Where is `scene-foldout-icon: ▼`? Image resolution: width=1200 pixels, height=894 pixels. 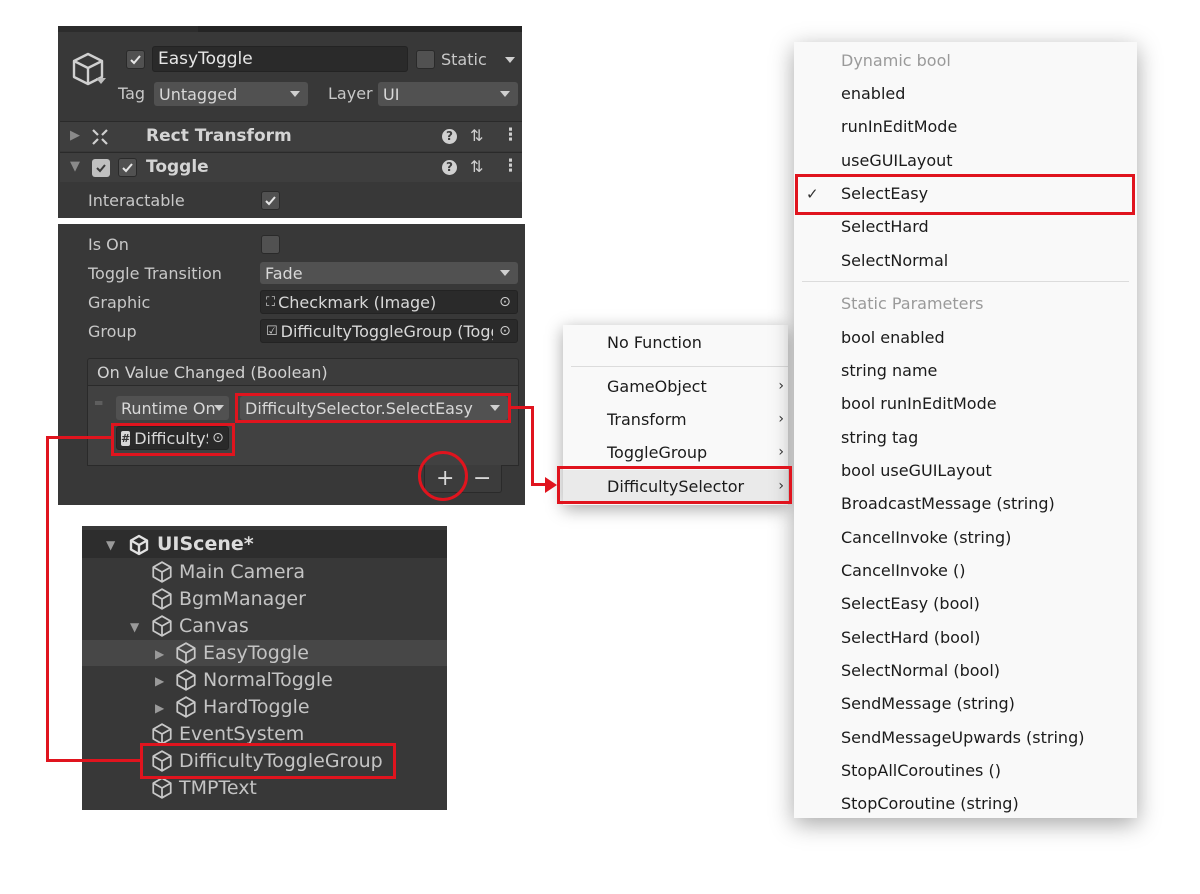 scene-foldout-icon: ▼ is located at coordinates (110, 545).